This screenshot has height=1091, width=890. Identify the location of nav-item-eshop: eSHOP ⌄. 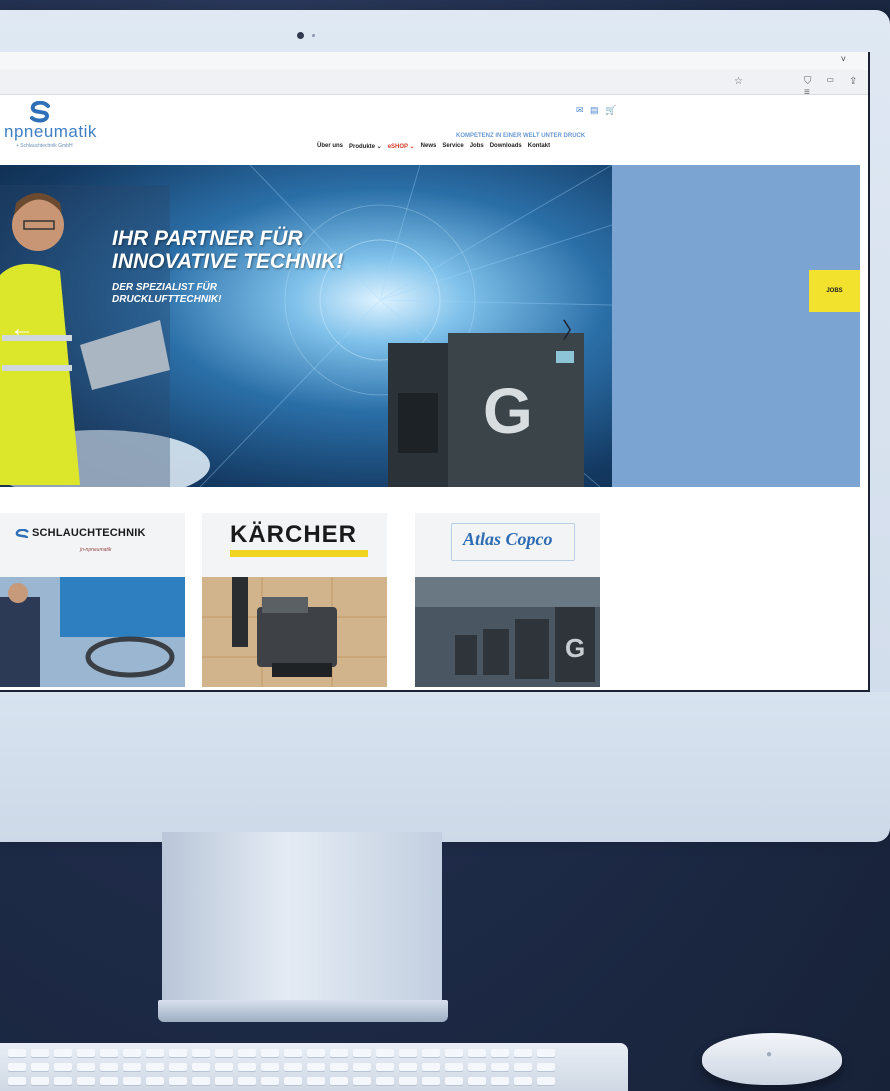
(401, 146).